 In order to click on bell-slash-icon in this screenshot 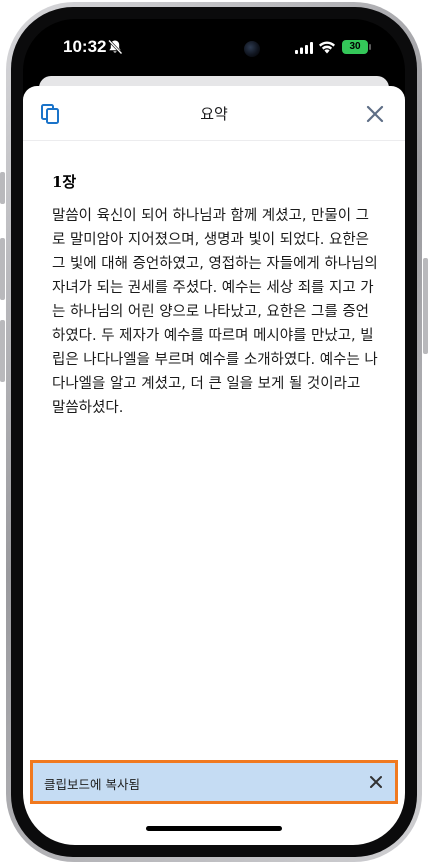, I will do `click(115, 47)`.